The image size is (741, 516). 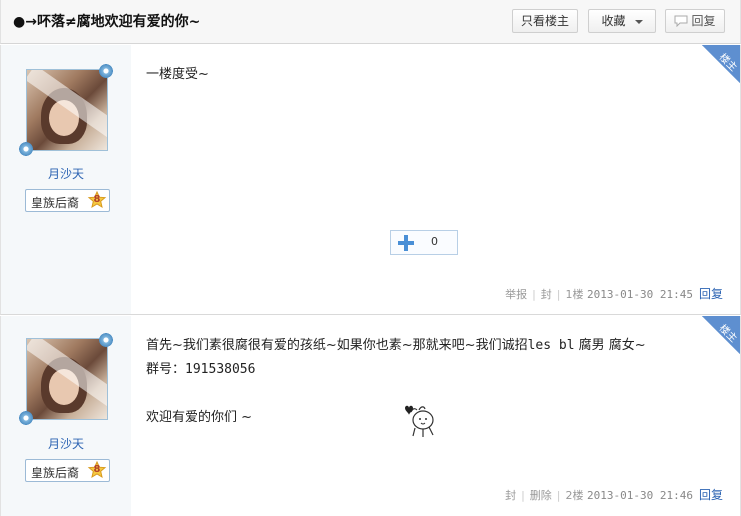 What do you see at coordinates (613, 21) in the screenshot?
I see `favorite-label: 收藏` at bounding box center [613, 21].